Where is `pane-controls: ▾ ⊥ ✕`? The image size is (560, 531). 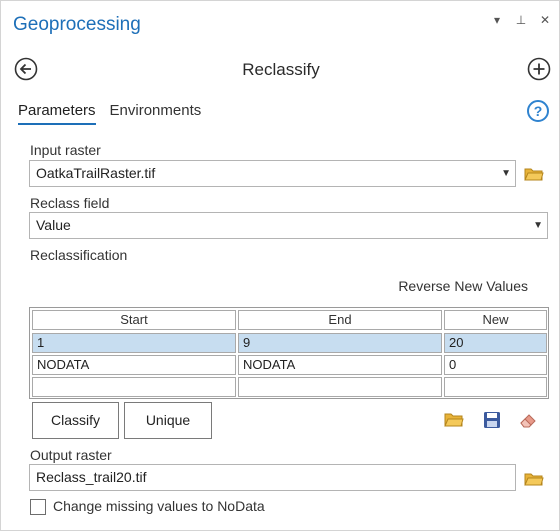 pane-controls: ▾ ⊥ ✕ is located at coordinates (521, 20).